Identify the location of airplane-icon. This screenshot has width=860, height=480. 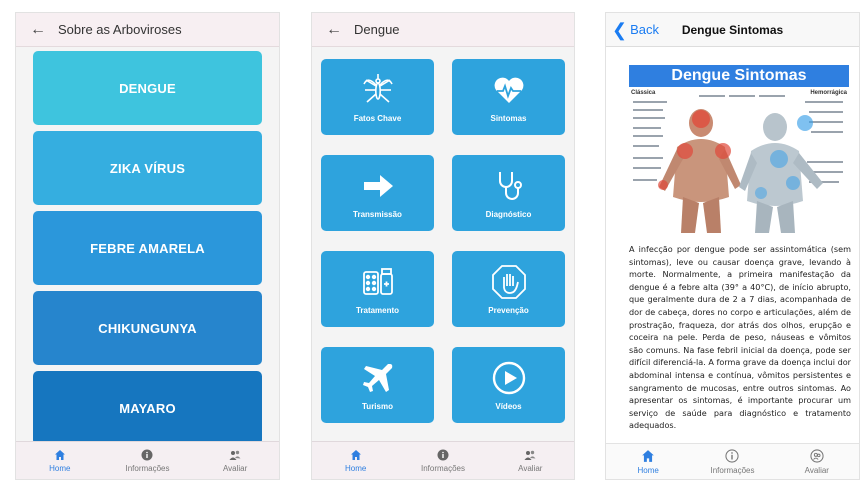
(377, 377).